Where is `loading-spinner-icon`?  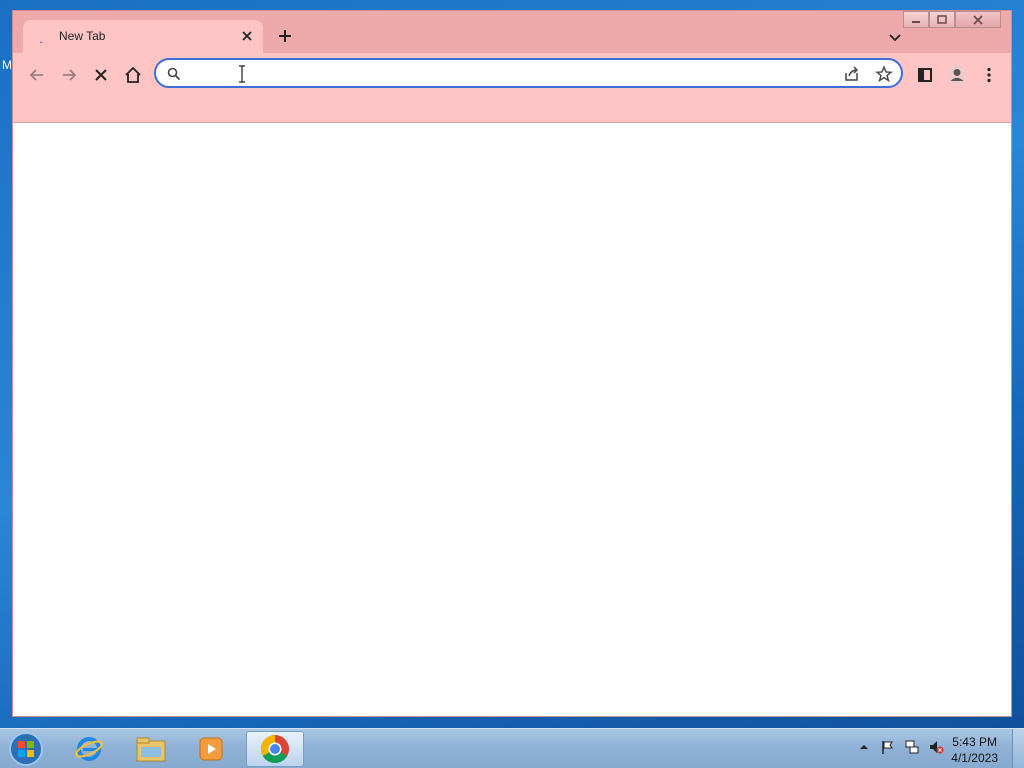 loading-spinner-icon is located at coordinates (41, 42).